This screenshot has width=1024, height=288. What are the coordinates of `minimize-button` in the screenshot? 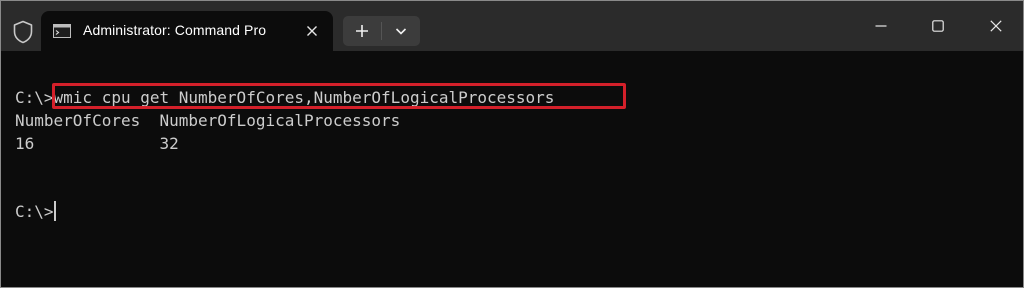 It's located at (881, 26).